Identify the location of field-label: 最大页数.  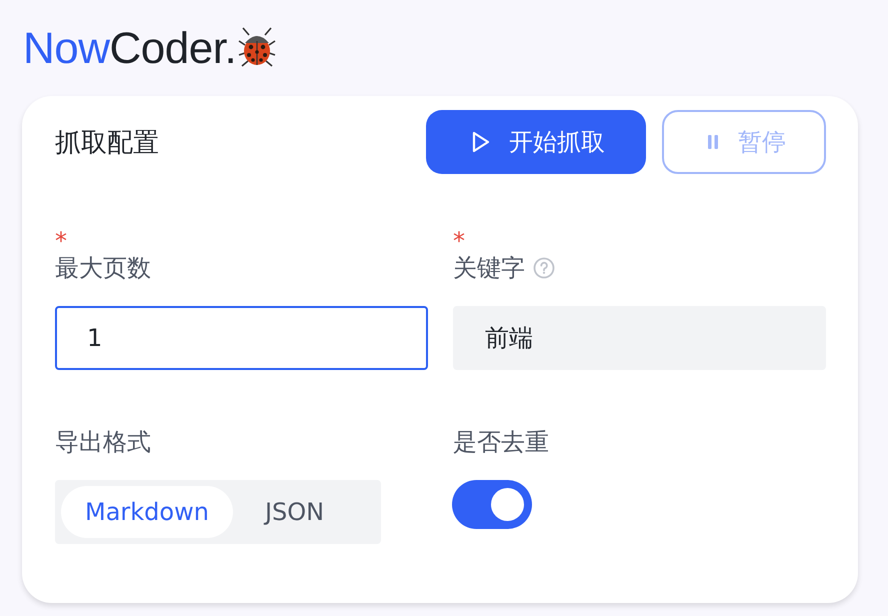
(103, 268).